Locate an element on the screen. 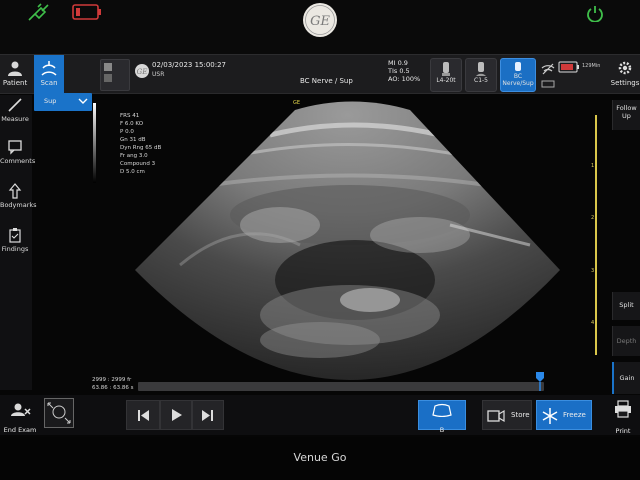 The width and height of the screenshot is (640, 480). exam-user: USR is located at coordinates (158, 74).